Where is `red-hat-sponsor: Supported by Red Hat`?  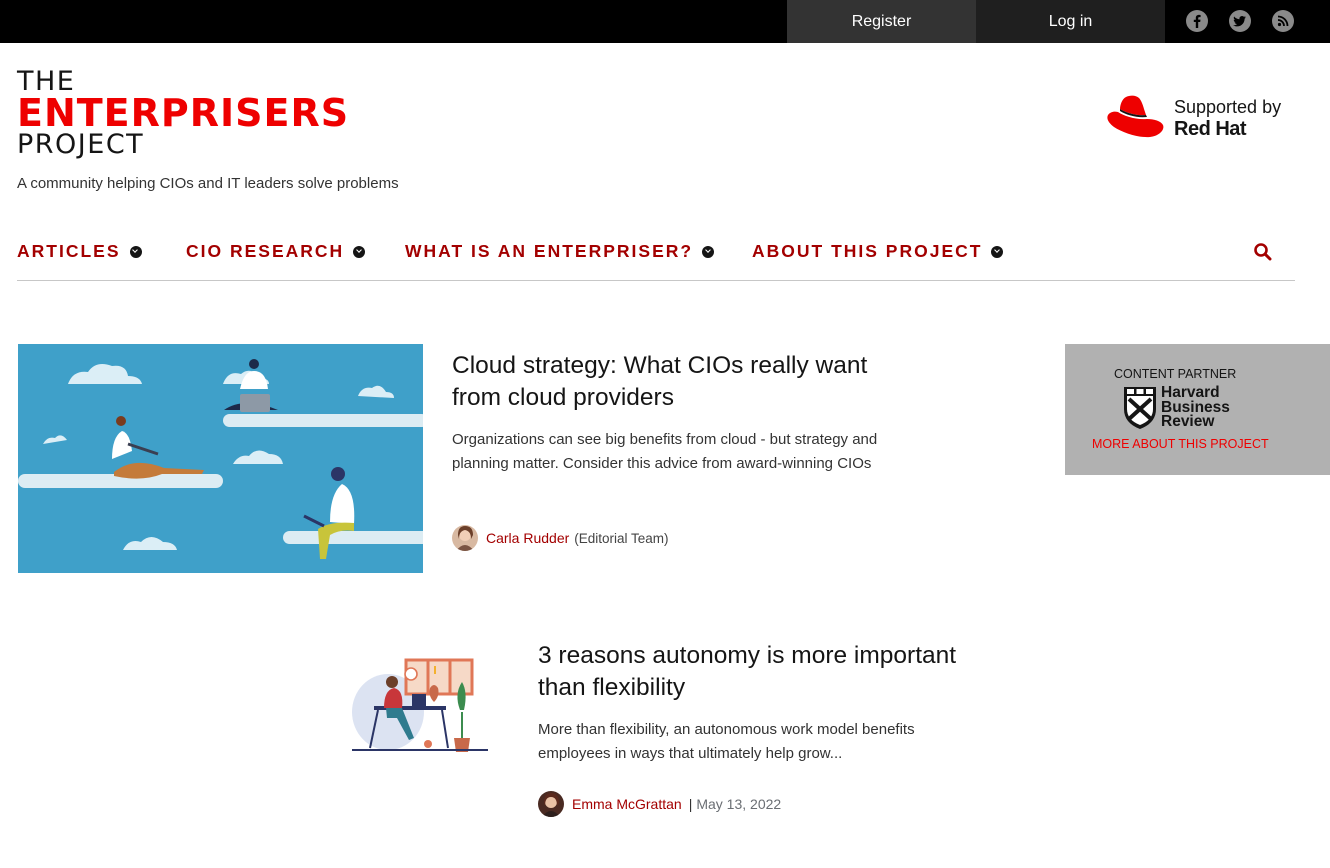 red-hat-sponsor: Supported by Red Hat is located at coordinates (1204, 118).